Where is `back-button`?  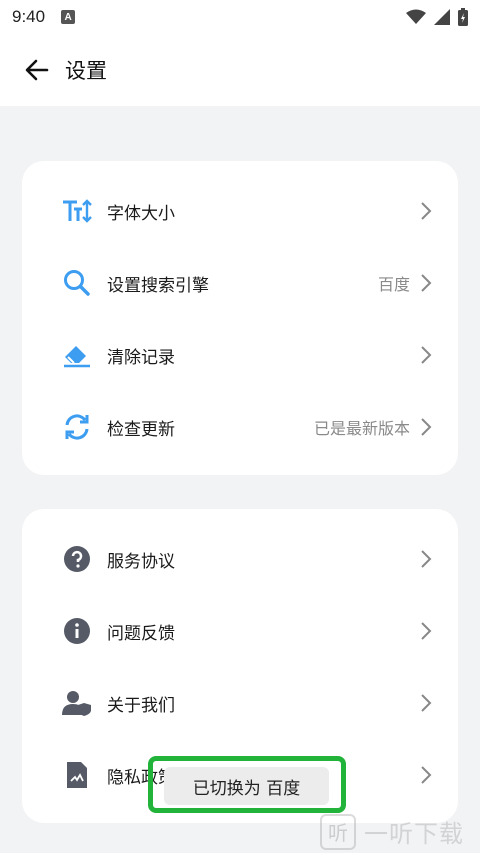
back-button is located at coordinates (37, 70).